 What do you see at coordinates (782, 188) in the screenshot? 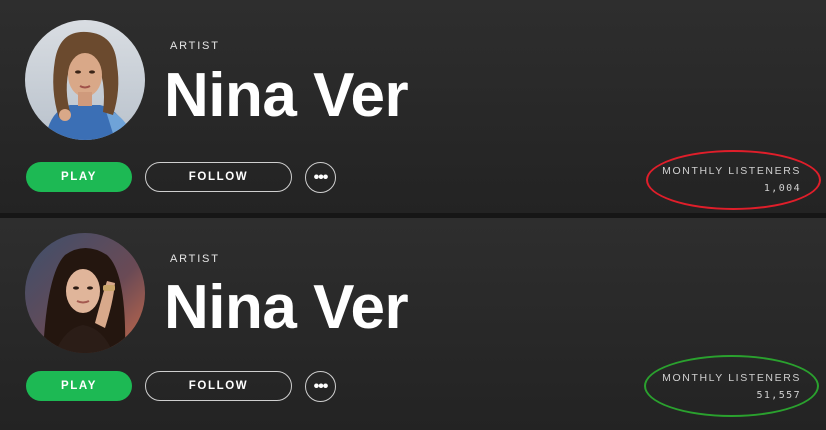
I see `monthly-listeners-count: 1,004` at bounding box center [782, 188].